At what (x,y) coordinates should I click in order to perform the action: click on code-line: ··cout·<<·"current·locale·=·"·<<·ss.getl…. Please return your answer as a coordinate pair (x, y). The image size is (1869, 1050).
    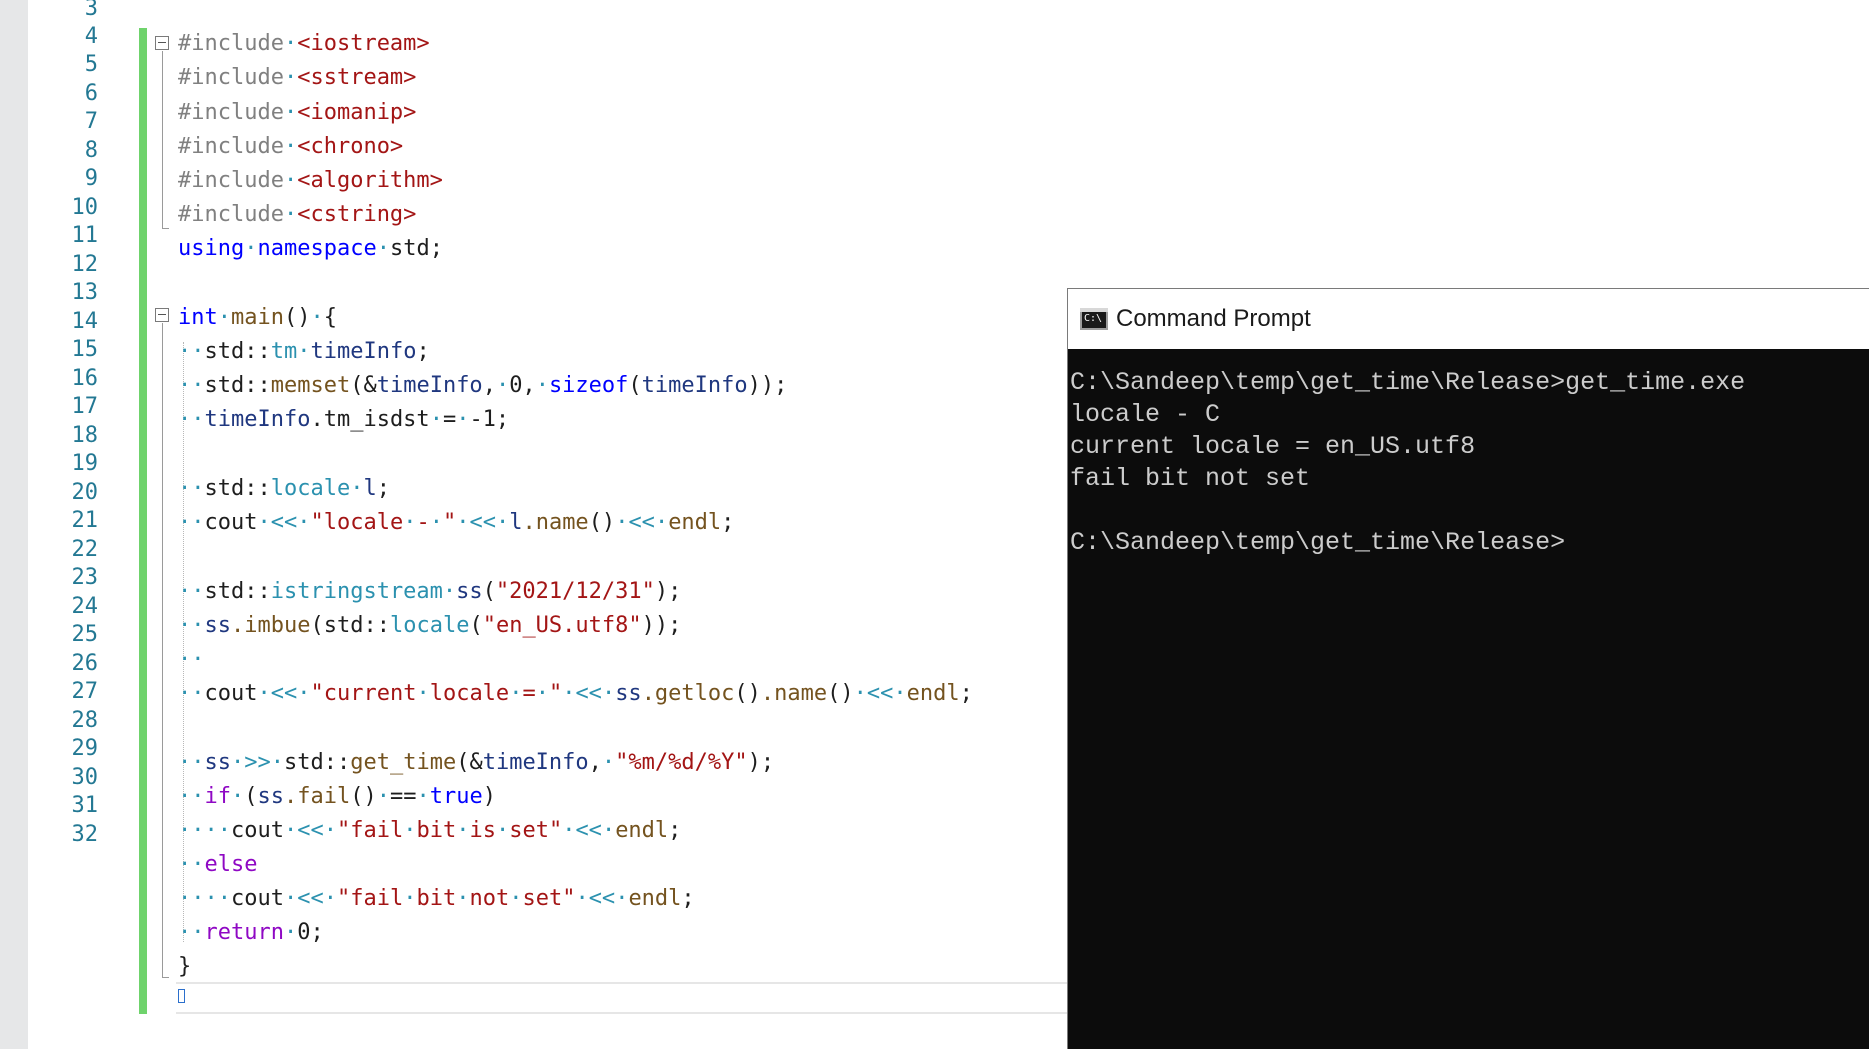
    Looking at the image, I should click on (575, 693).